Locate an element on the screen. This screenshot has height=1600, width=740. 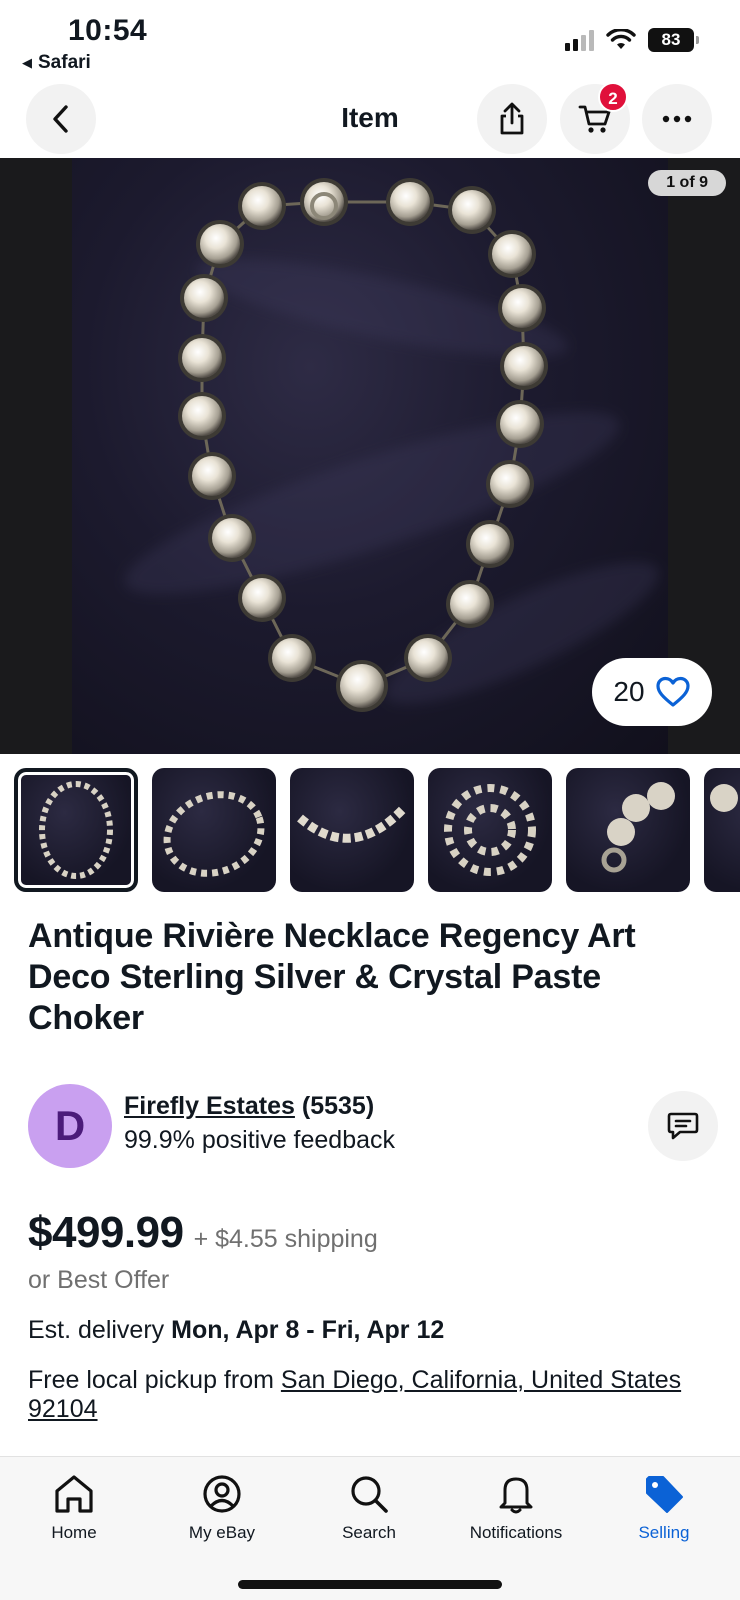
clock: 10:54 is located at coordinates (108, 30).